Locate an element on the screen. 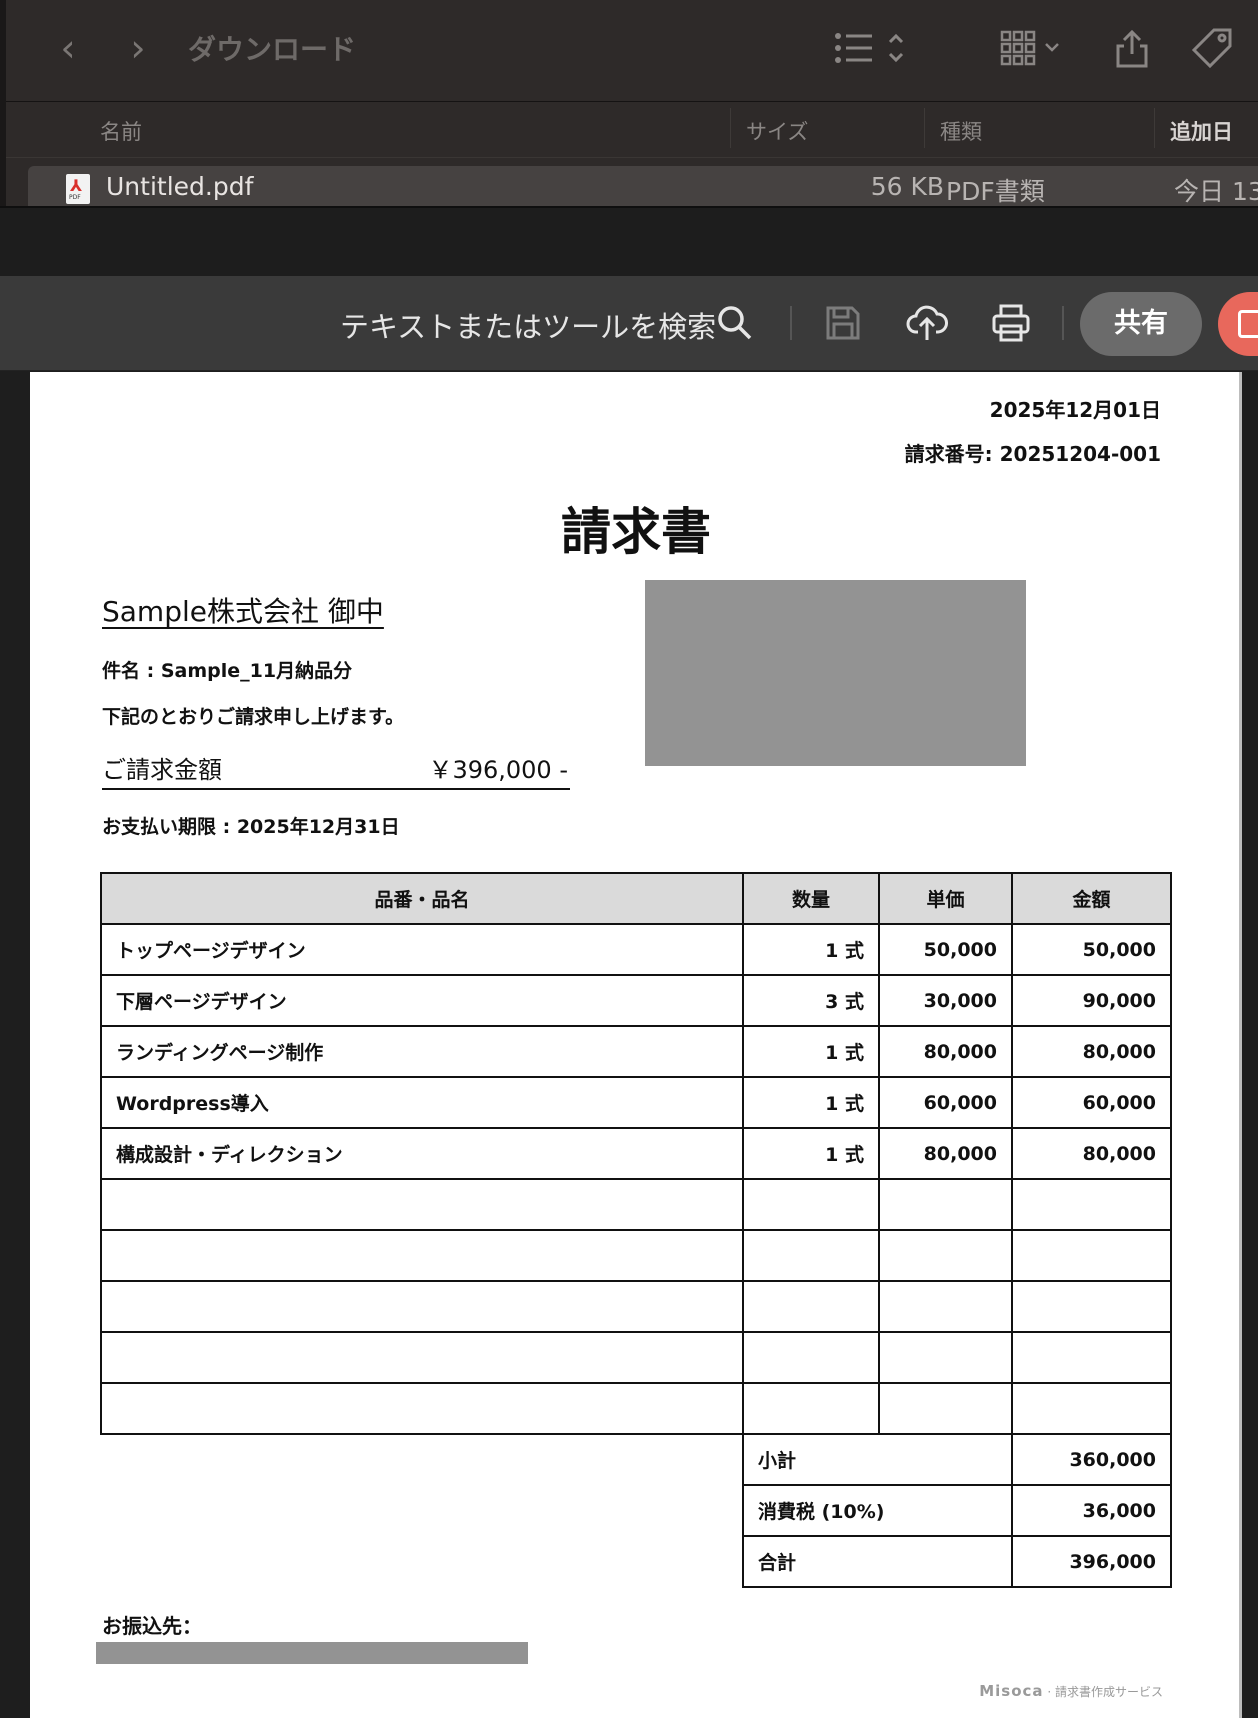  table-row: トップページデザイン 1 式 50,000 50,000 is located at coordinates (636, 949).